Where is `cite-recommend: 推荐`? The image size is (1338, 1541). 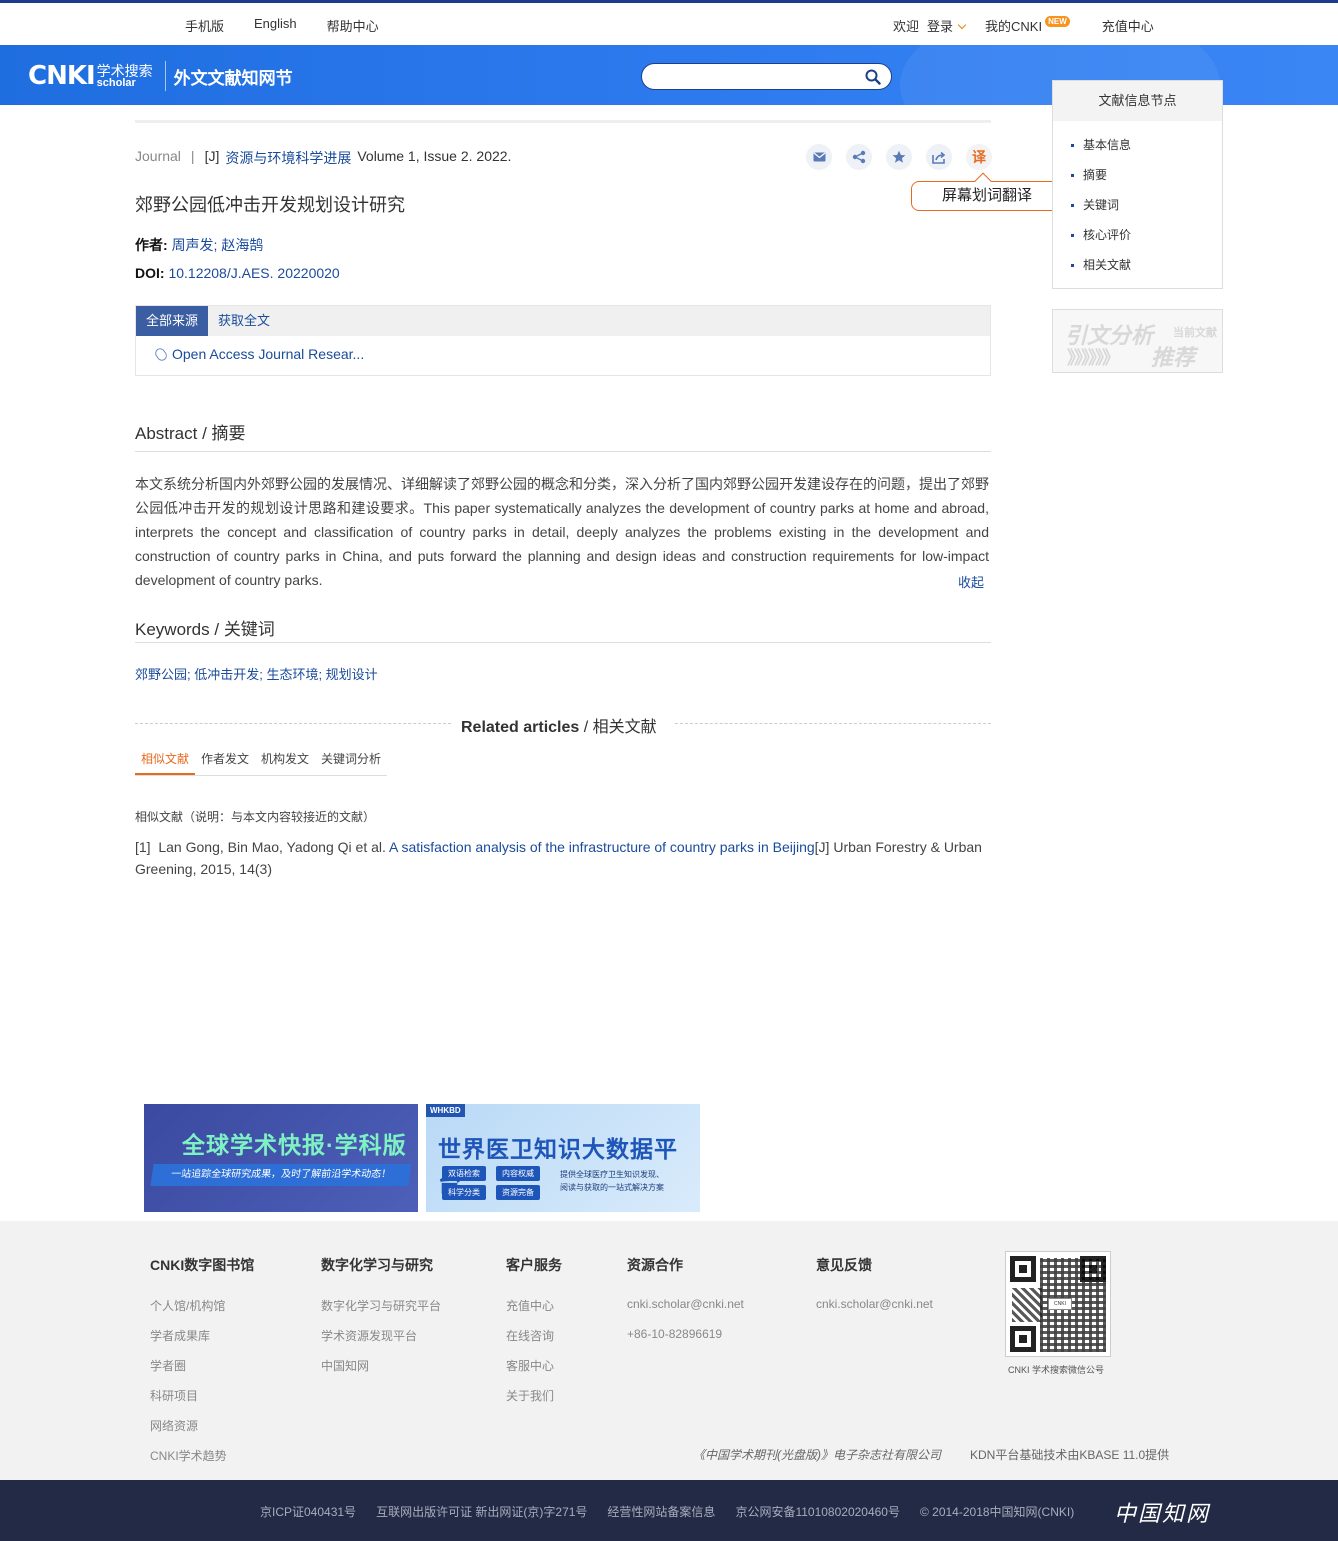
cite-recommend: 推荐 is located at coordinates (1173, 357).